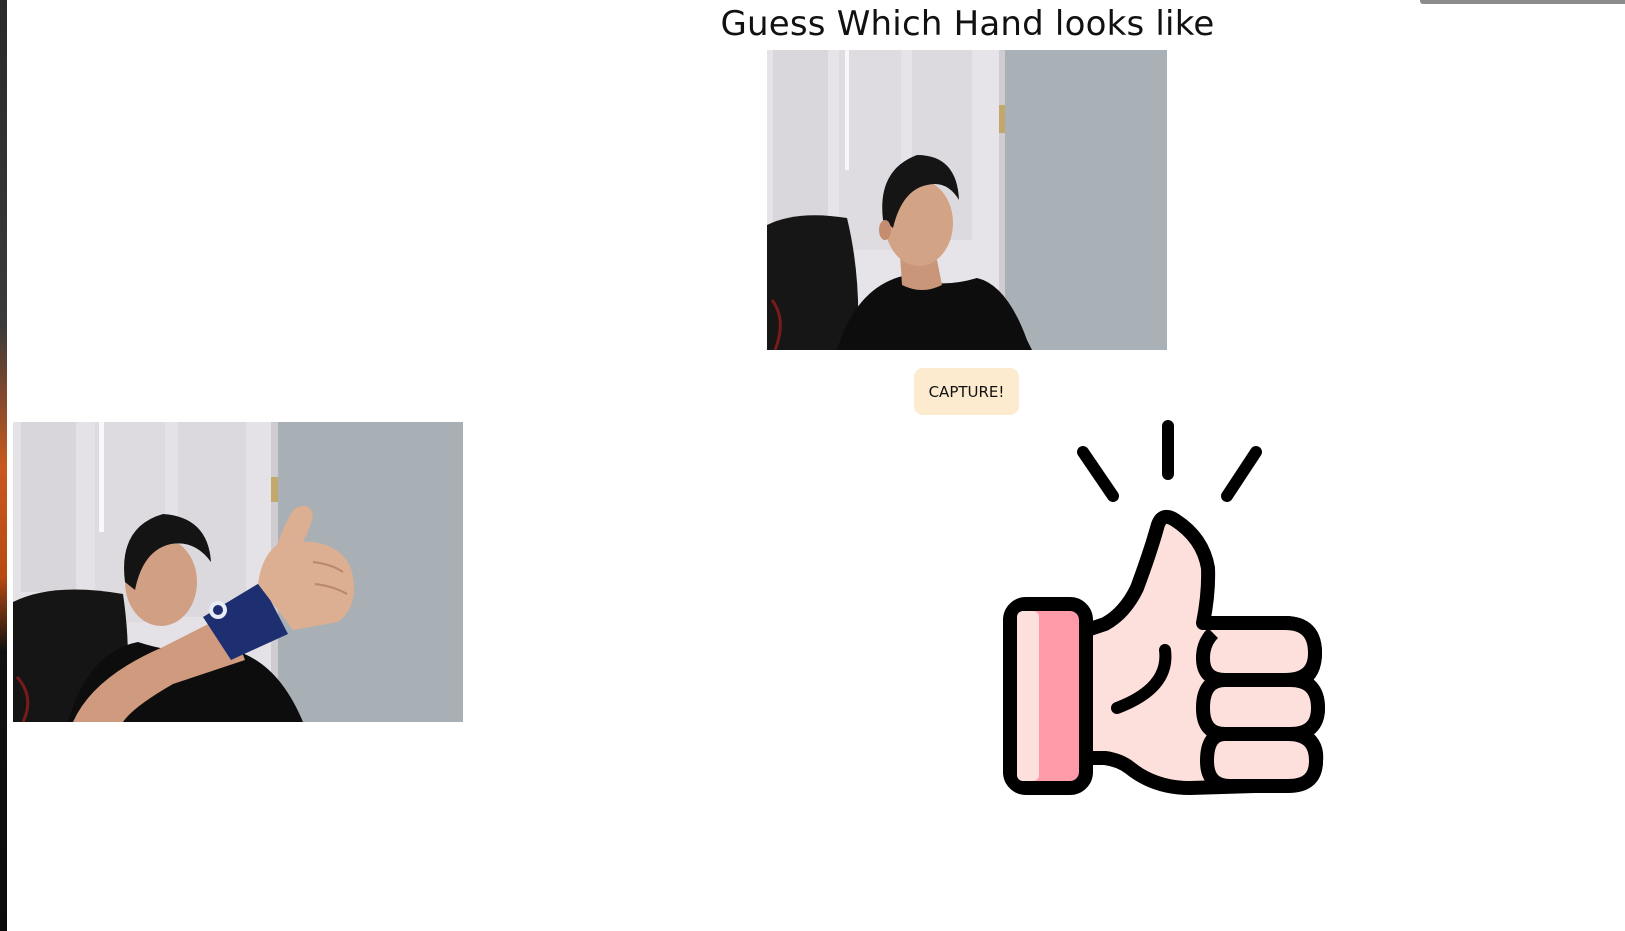 This screenshot has height=931, width=1625. Describe the element at coordinates (967, 24) in the screenshot. I see `page-title: Guess Which Hand looks like` at that location.